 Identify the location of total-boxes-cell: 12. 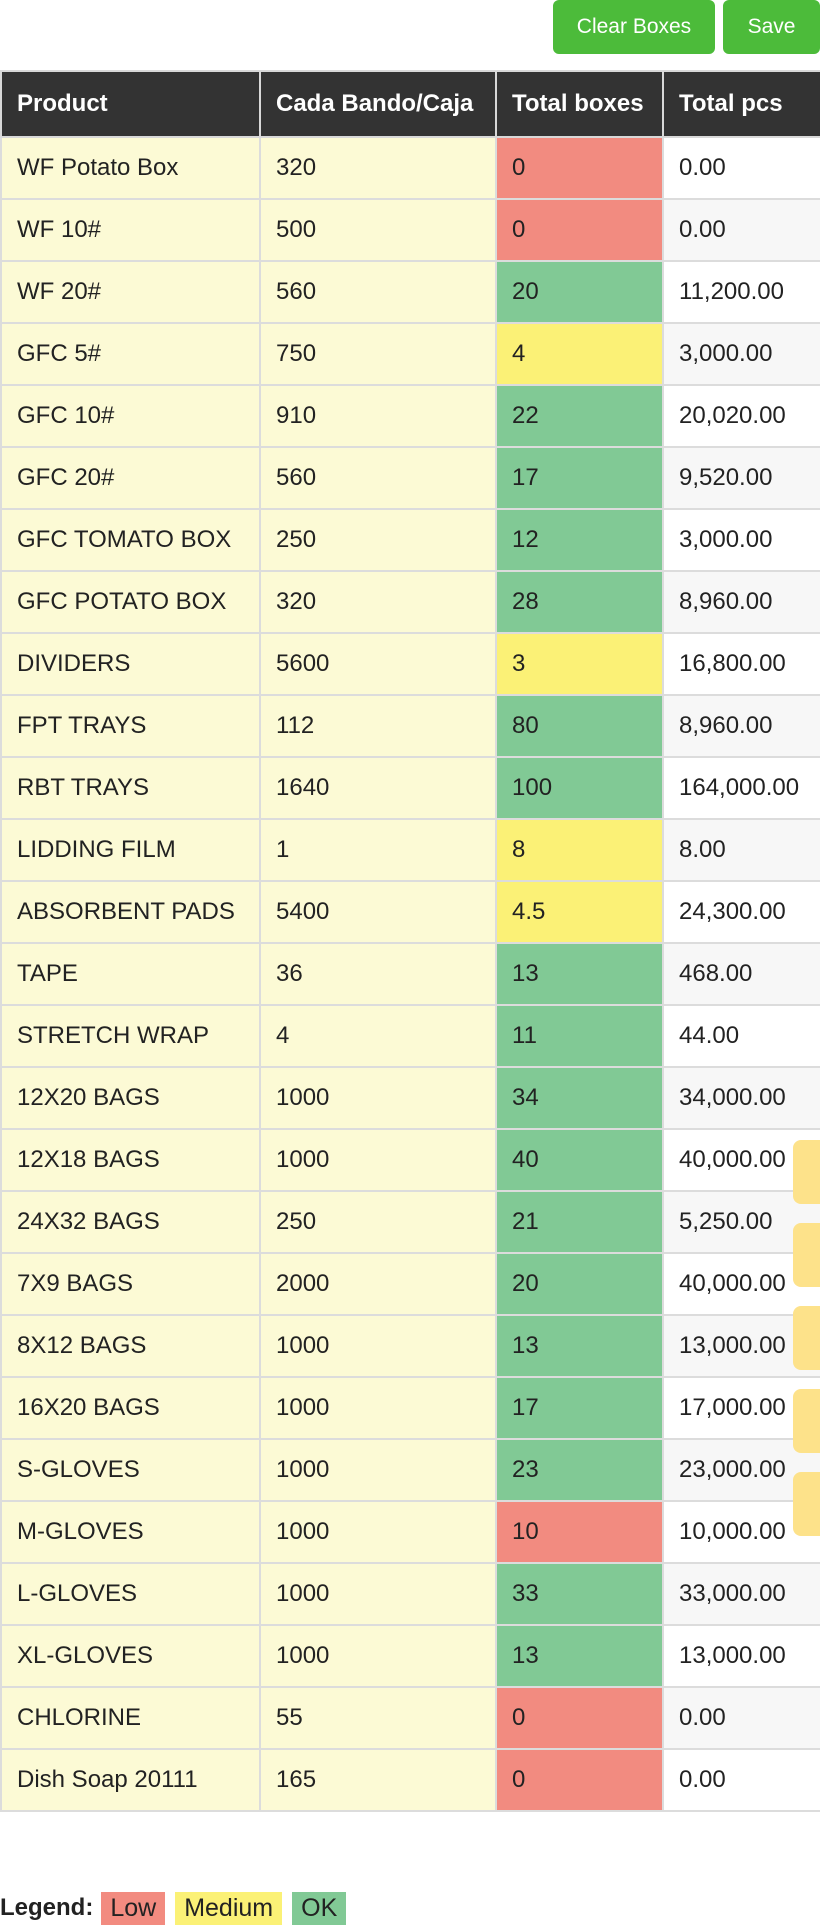
(579, 540).